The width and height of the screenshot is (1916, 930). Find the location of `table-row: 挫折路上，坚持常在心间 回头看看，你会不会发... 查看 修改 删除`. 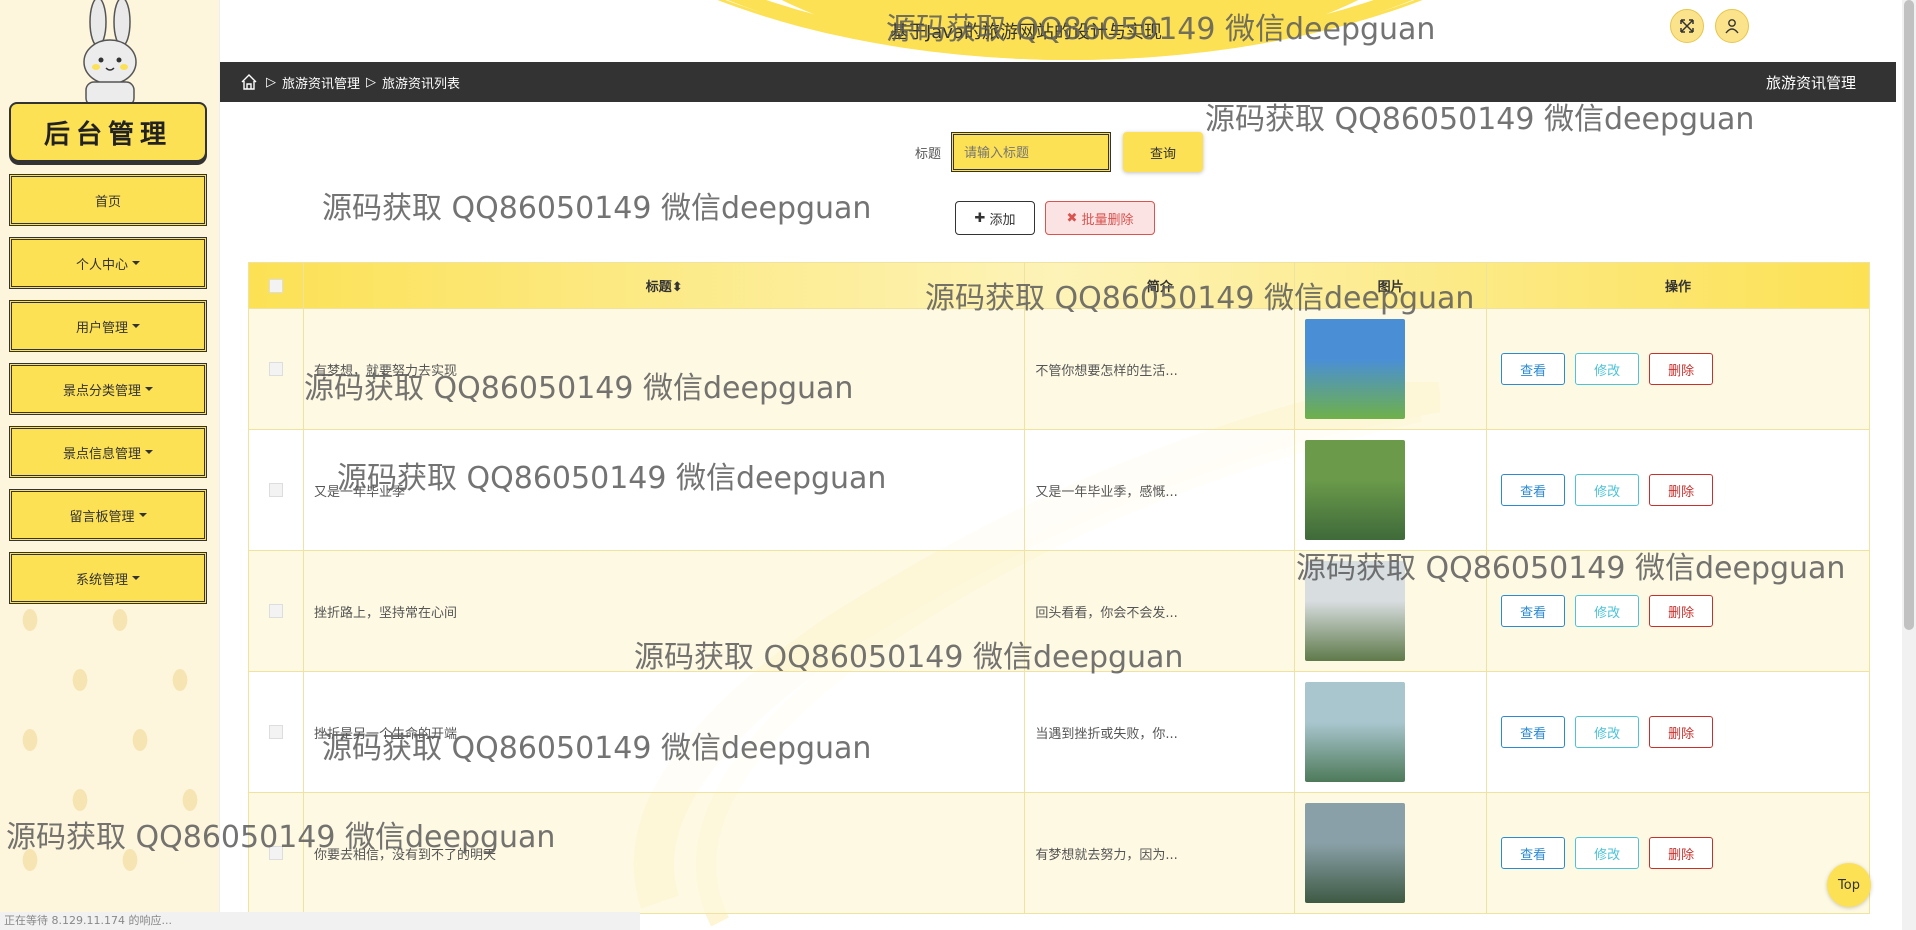

table-row: 挫折路上，坚持常在心间 回头看看，你会不会发... 查看 修改 删除 is located at coordinates (1059, 611).